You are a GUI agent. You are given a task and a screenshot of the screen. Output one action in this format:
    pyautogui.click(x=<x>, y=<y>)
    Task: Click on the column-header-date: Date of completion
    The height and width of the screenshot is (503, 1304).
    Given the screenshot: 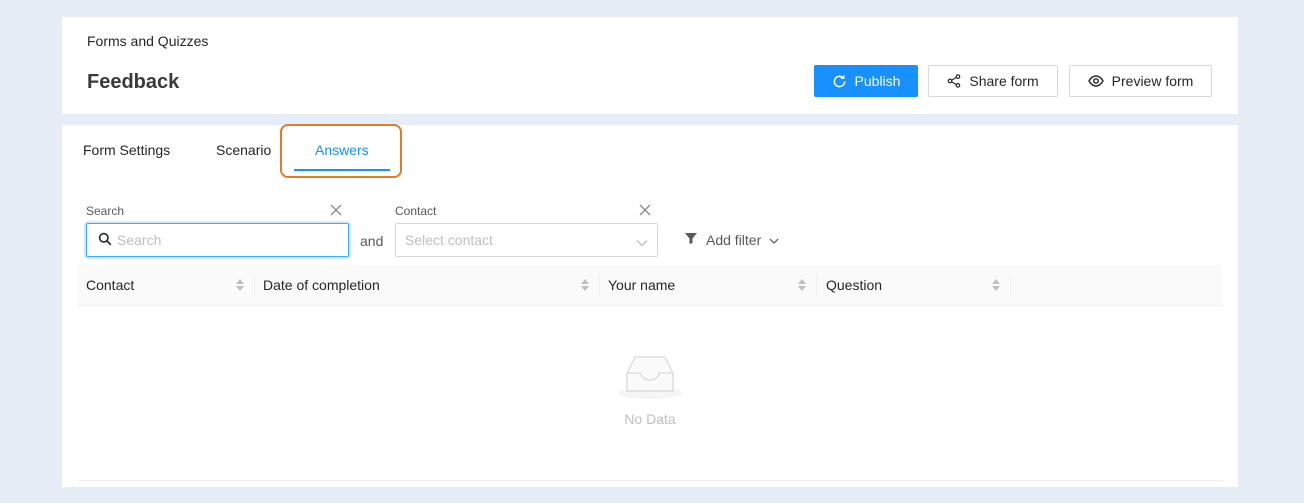 What is the action you would take?
    pyautogui.click(x=321, y=285)
    